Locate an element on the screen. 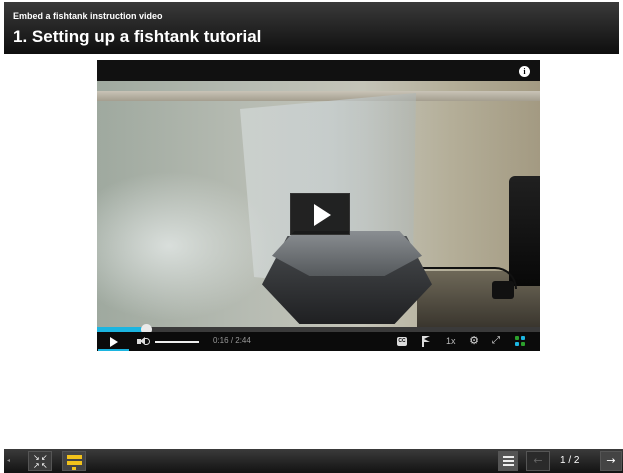 The height and width of the screenshot is (473, 623). big-play-button is located at coordinates (320, 214).